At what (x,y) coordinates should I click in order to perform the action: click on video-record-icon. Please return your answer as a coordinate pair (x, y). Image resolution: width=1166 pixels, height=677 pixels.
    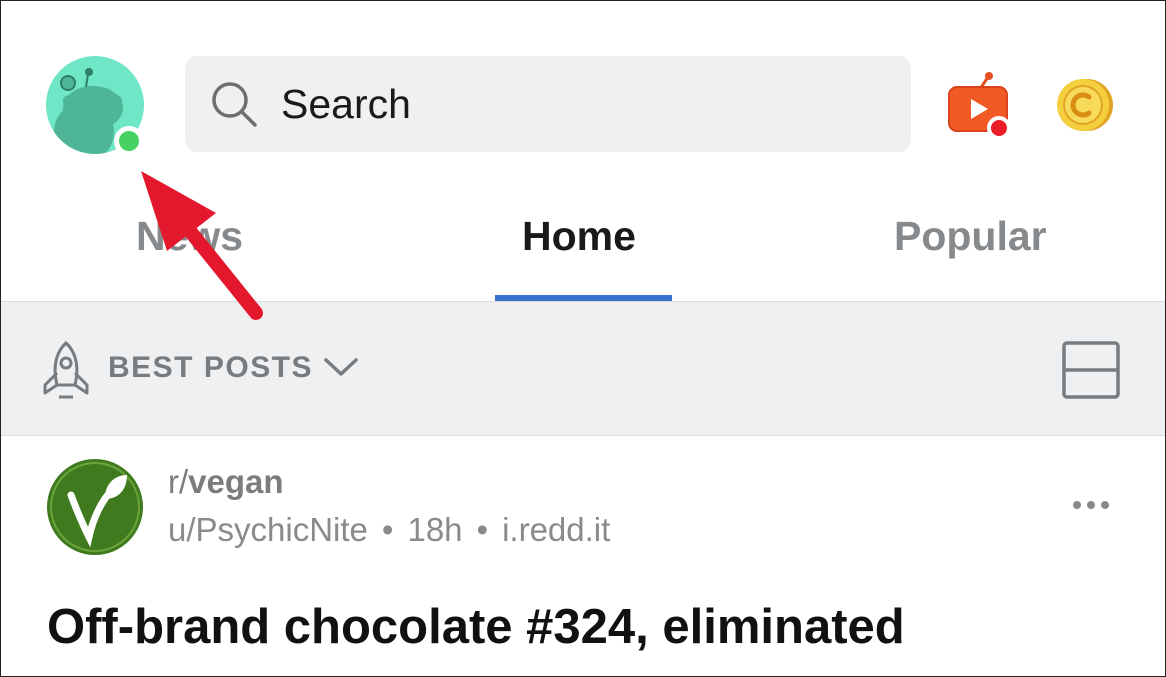
    Looking at the image, I should click on (980, 107).